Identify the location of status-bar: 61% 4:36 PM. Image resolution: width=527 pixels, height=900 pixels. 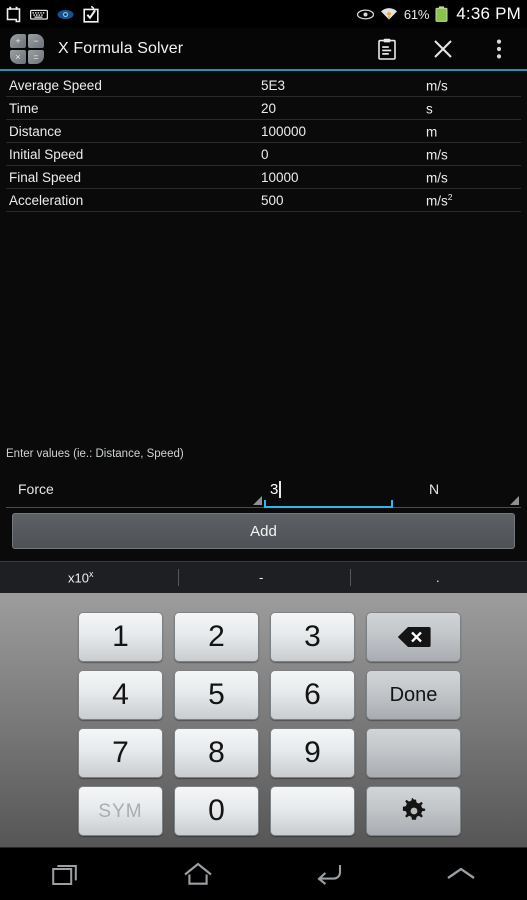
(263, 14).